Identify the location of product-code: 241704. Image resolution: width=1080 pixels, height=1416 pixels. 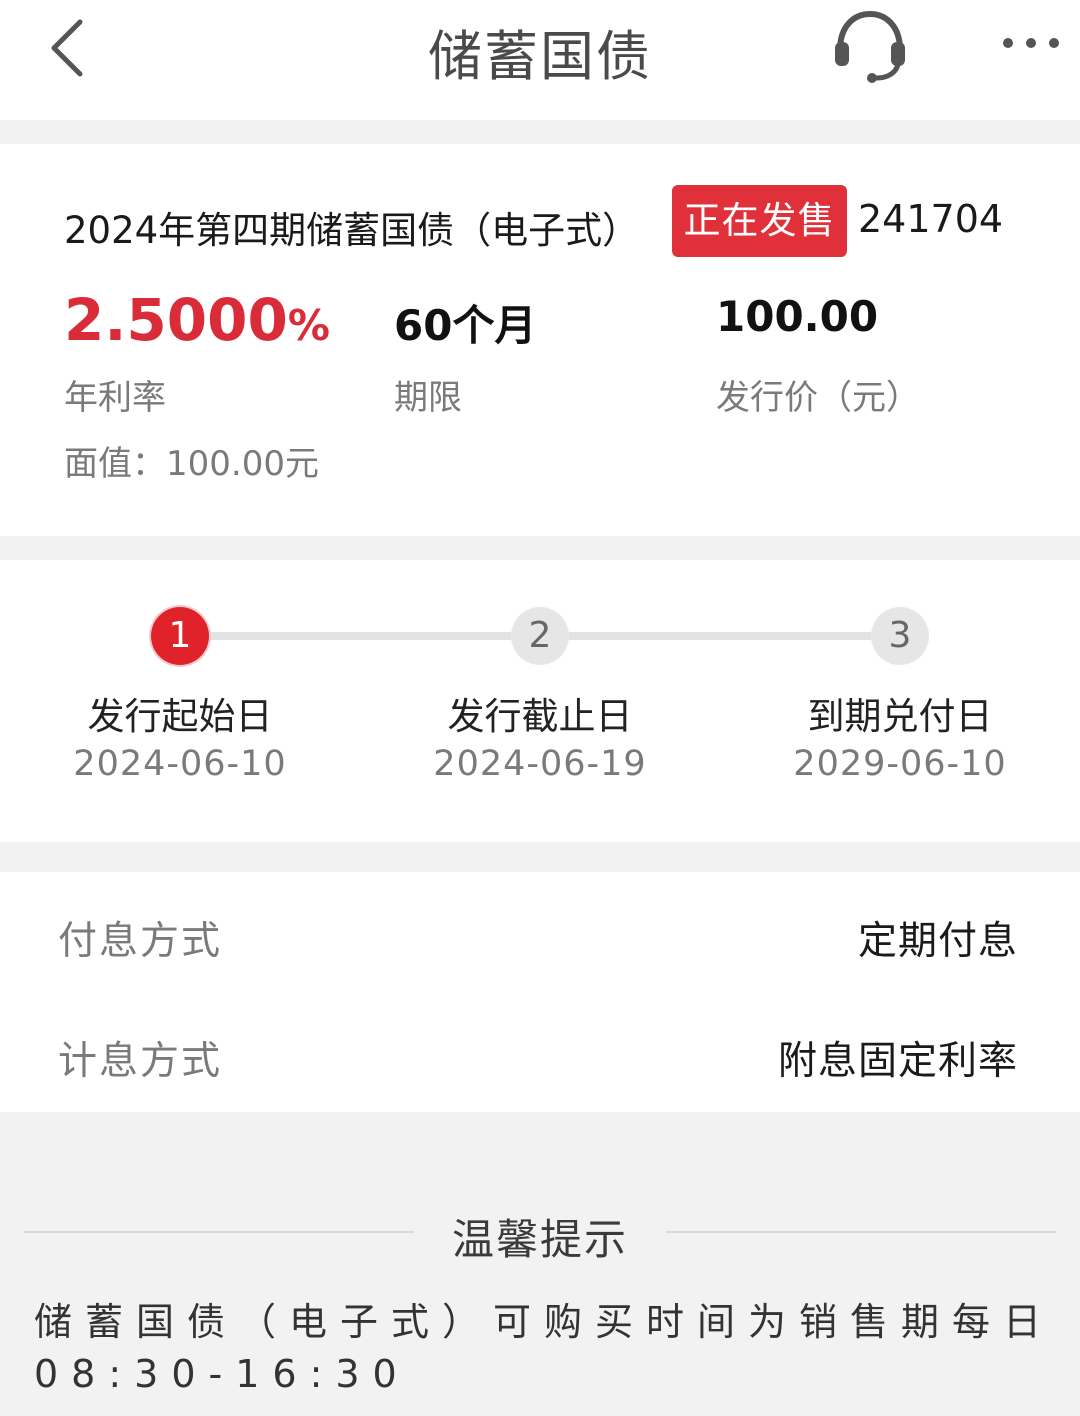
(931, 219).